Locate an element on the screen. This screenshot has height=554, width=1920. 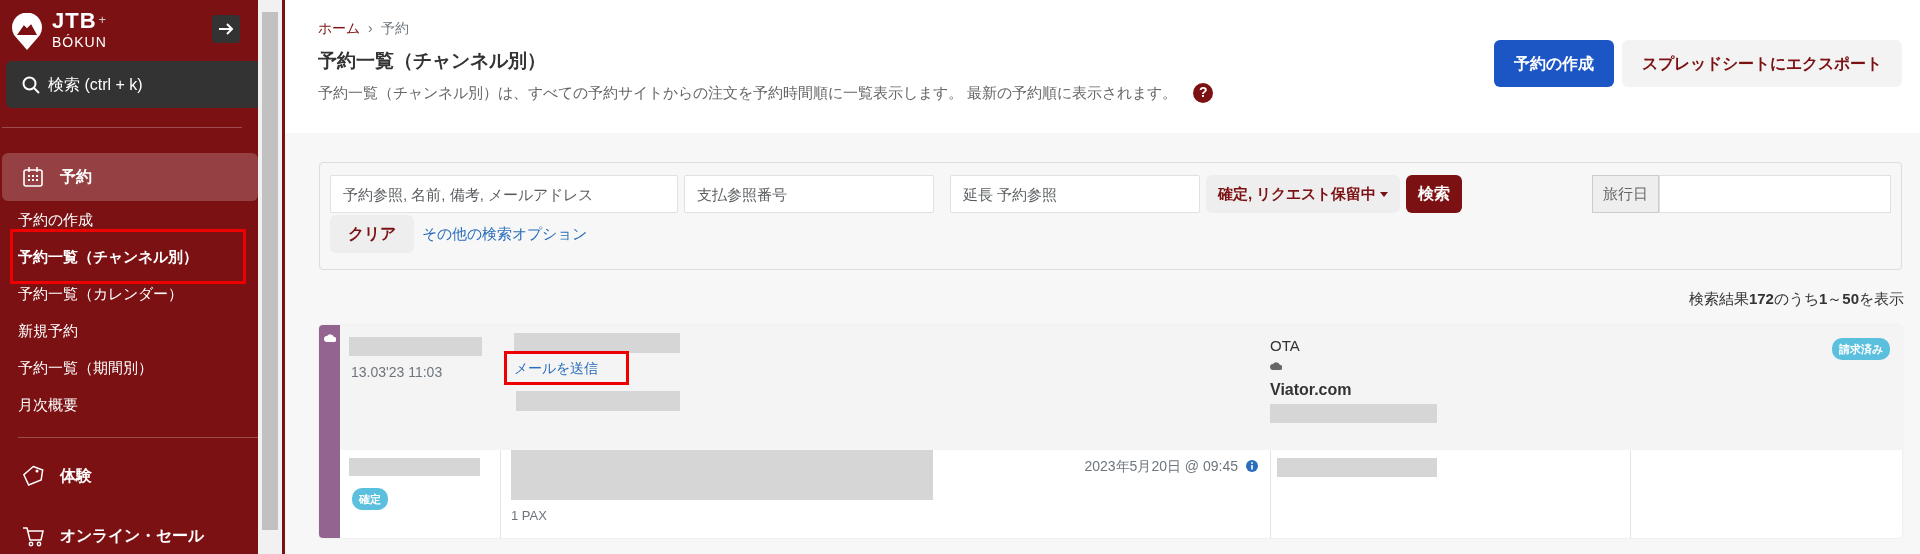
page-description: 予約一覧（チャンネル別）は、すべての予約サイトからの注文を予約時間順に一覧表示します。 最新の予約順に表示されます。 is located at coordinates (748, 92).